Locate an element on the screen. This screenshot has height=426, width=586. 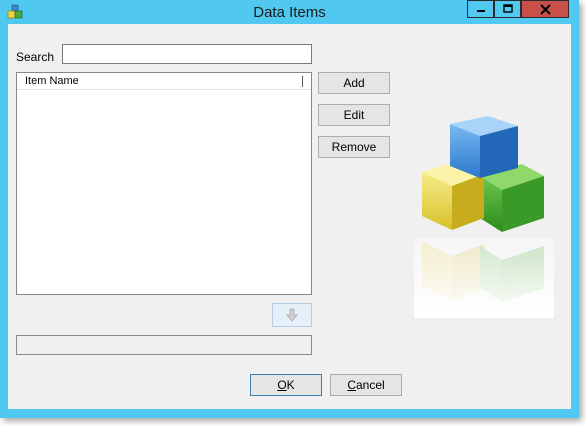
title-bar: Data Items is located at coordinates (289, 12).